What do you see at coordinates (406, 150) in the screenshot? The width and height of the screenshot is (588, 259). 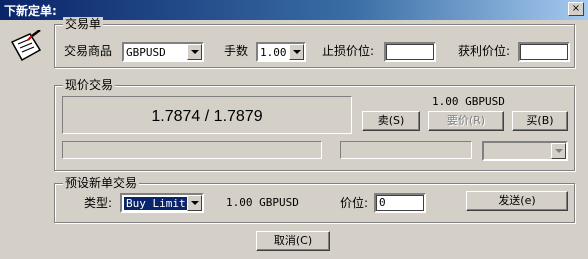 I see `buy-progress-bar` at bounding box center [406, 150].